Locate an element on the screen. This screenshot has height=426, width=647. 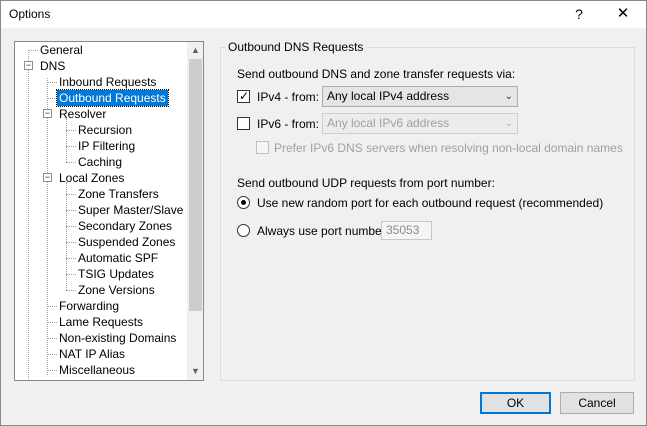
tree-item-general: General is located at coordinates (61, 50).